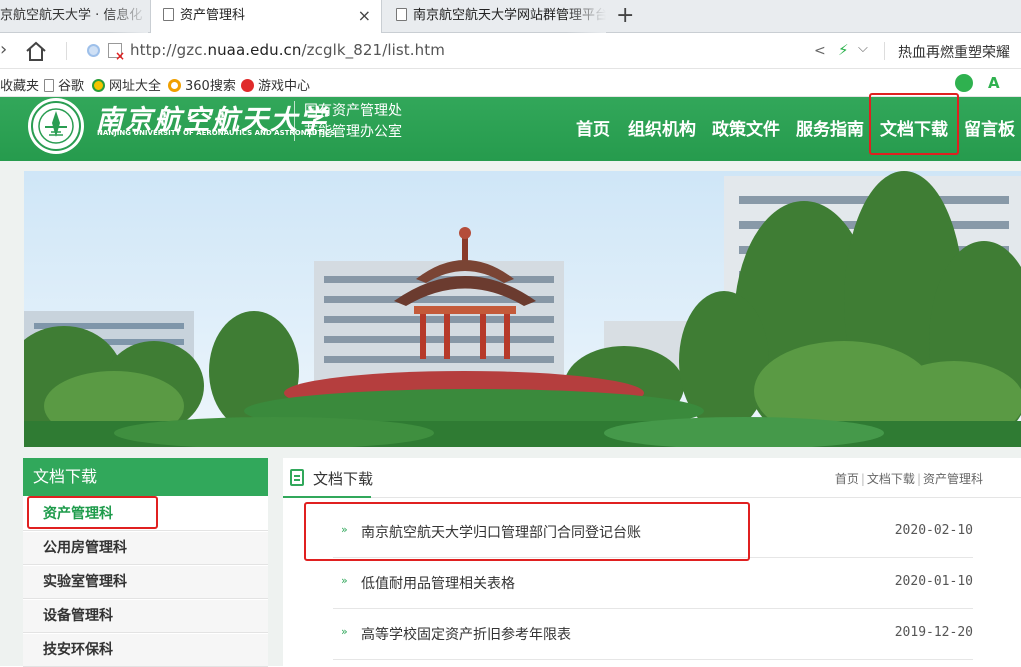 Image resolution: width=1021 pixels, height=667 pixels. I want to click on game-icon, so click(247, 85).